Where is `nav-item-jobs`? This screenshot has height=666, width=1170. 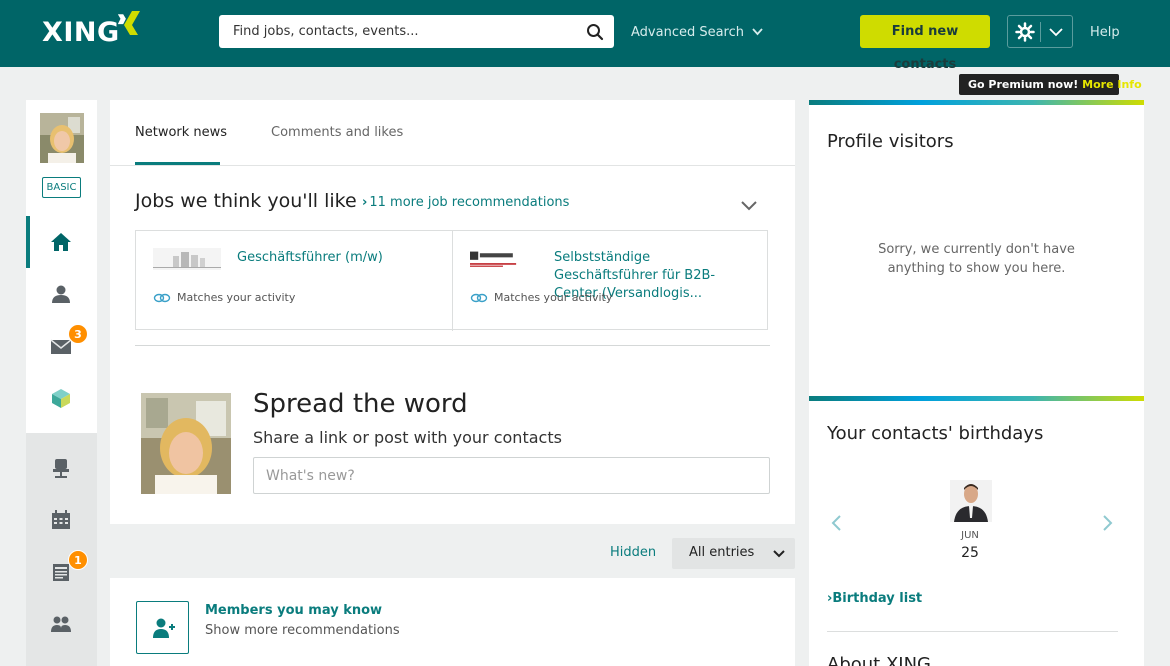
nav-item-jobs is located at coordinates (61, 468).